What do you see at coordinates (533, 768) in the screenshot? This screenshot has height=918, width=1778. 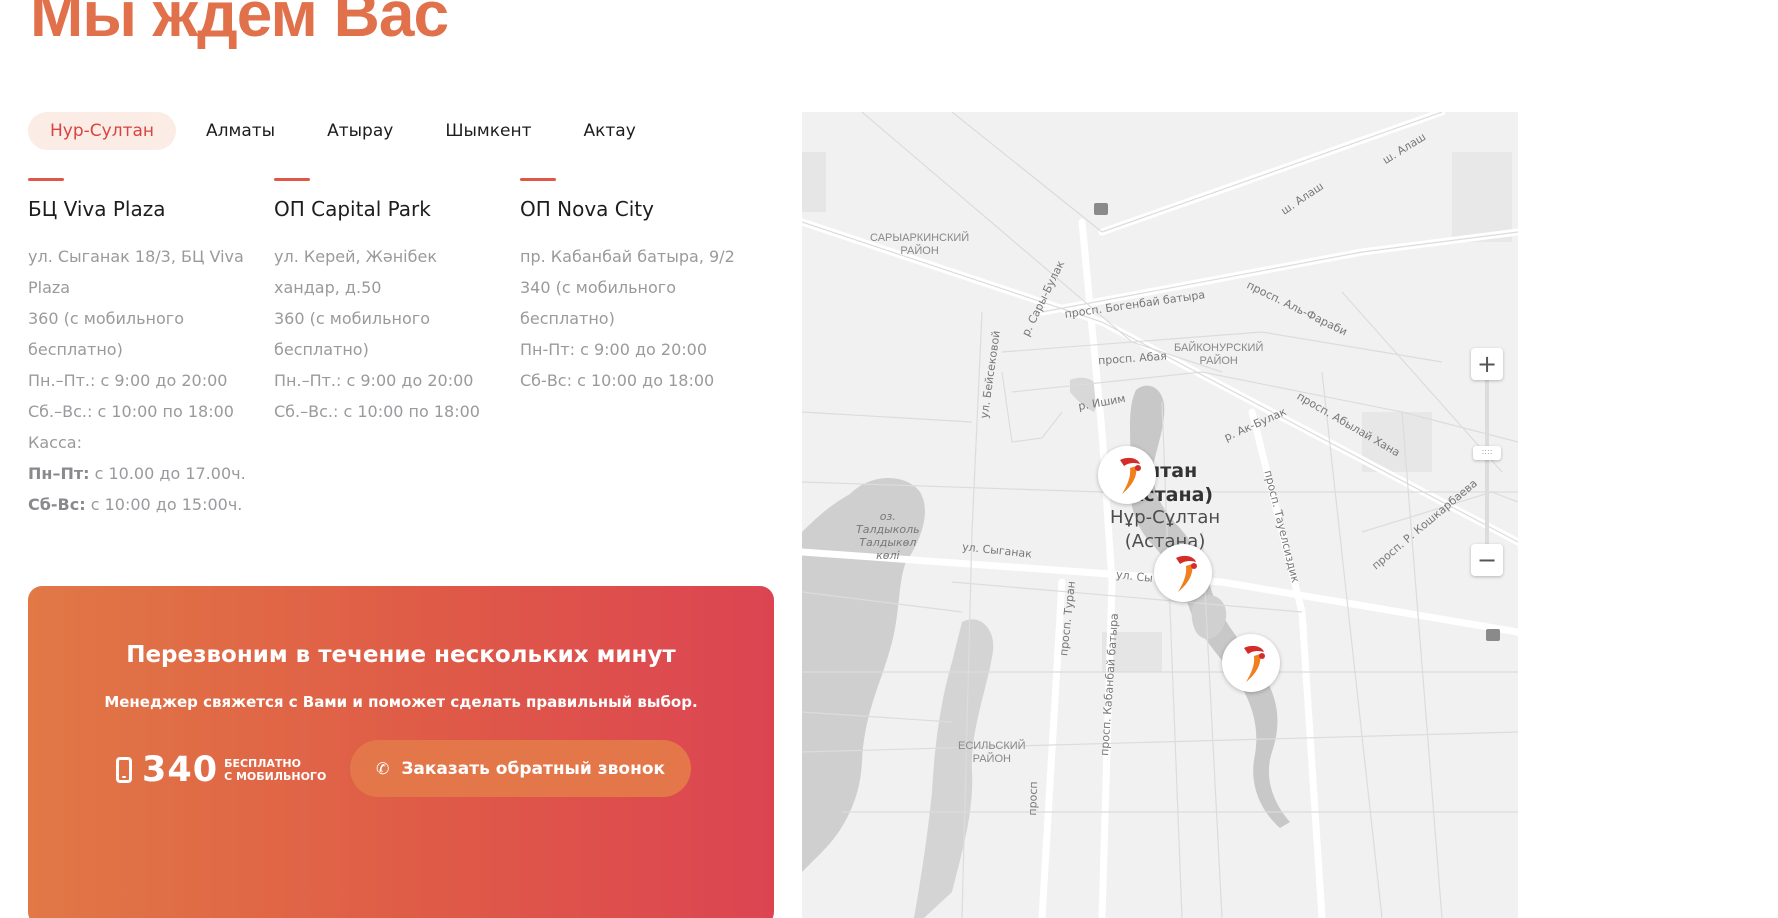 I see `order-callback-label: Заказать обратный звонок` at bounding box center [533, 768].